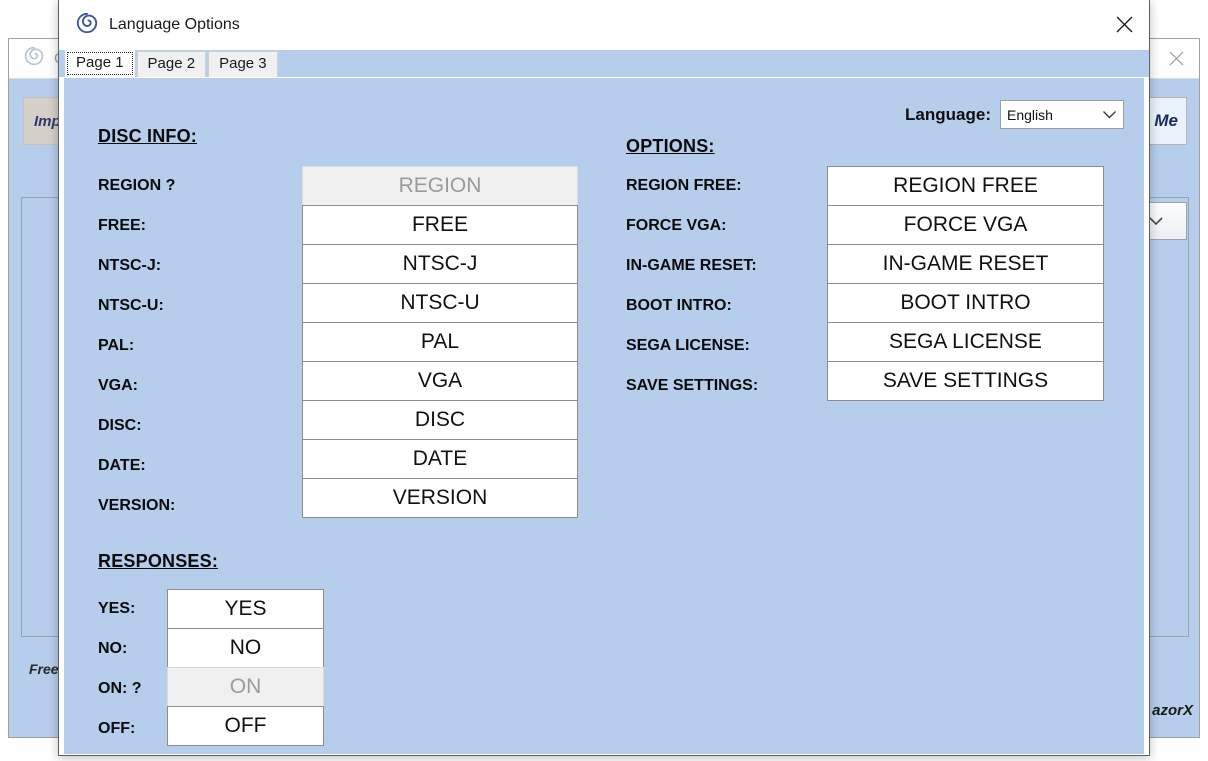 Image resolution: width=1208 pixels, height=761 pixels. I want to click on label-yes: YES:, so click(117, 608).